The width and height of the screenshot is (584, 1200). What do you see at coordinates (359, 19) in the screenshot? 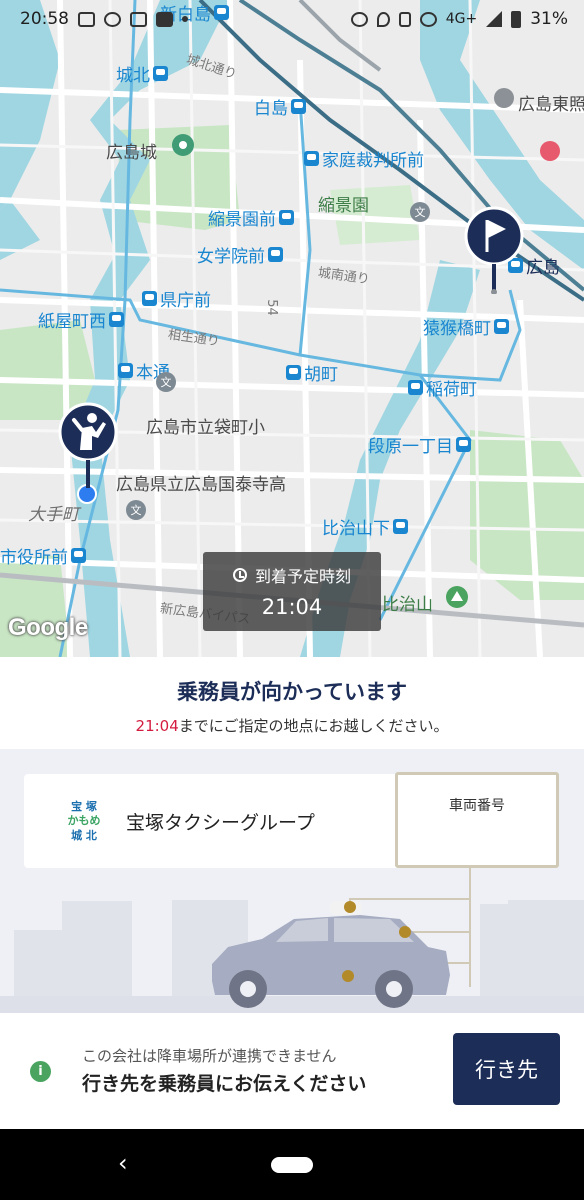
I see `alarm-icon` at bounding box center [359, 19].